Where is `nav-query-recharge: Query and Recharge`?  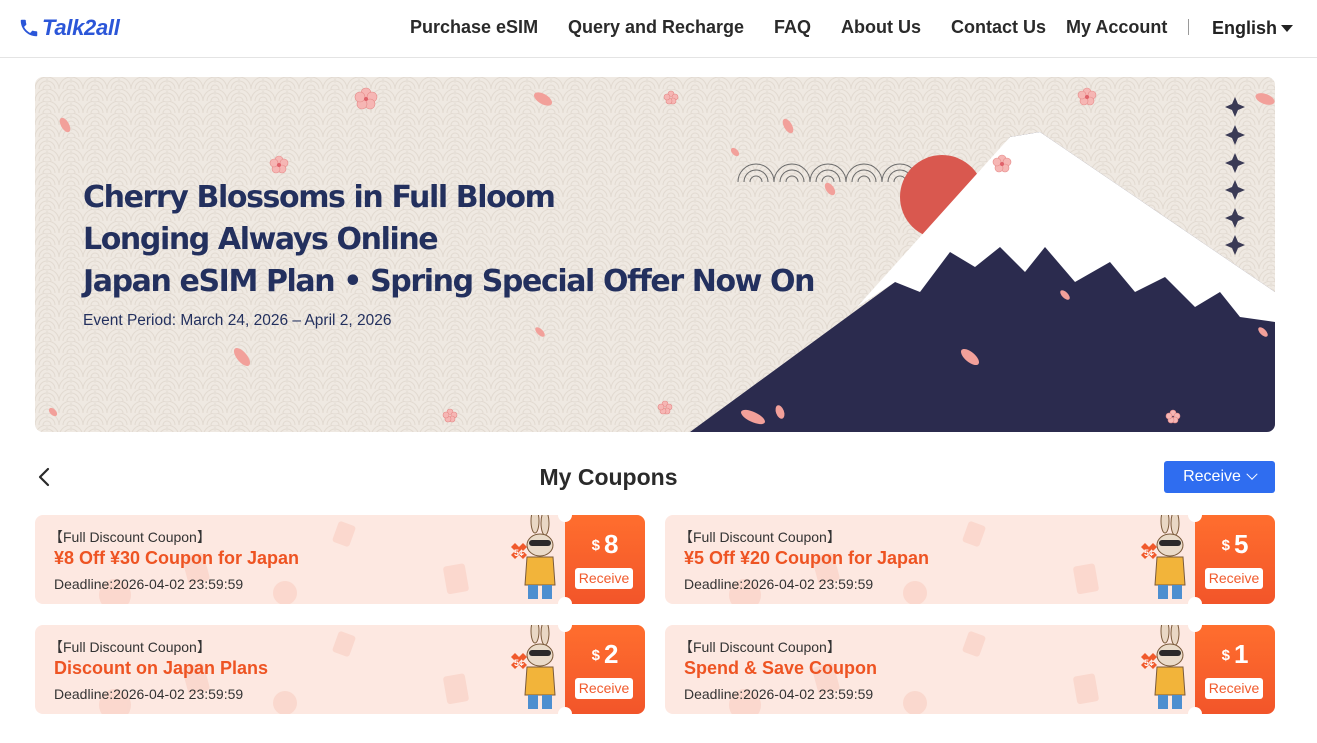
nav-query-recharge: Query and Recharge is located at coordinates (656, 27).